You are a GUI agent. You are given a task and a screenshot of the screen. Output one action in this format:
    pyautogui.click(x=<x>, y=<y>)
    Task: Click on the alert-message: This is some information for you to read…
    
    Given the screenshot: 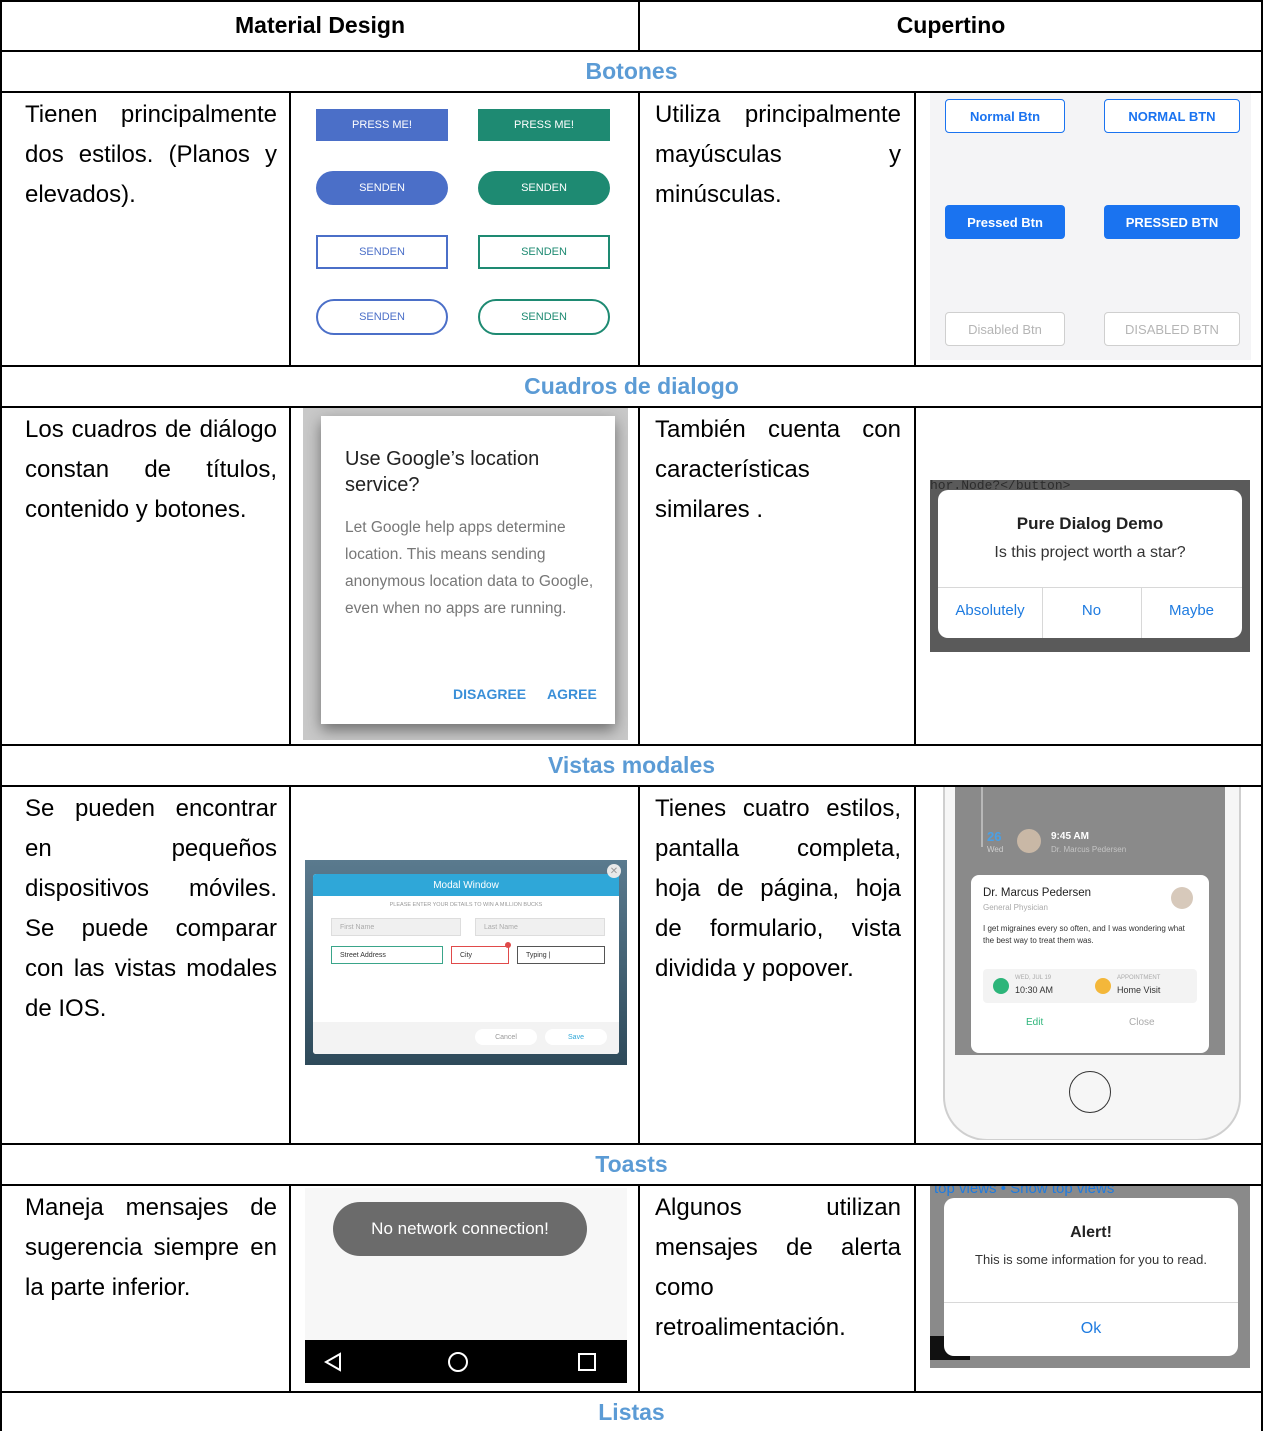 What is the action you would take?
    pyautogui.click(x=1091, y=1259)
    